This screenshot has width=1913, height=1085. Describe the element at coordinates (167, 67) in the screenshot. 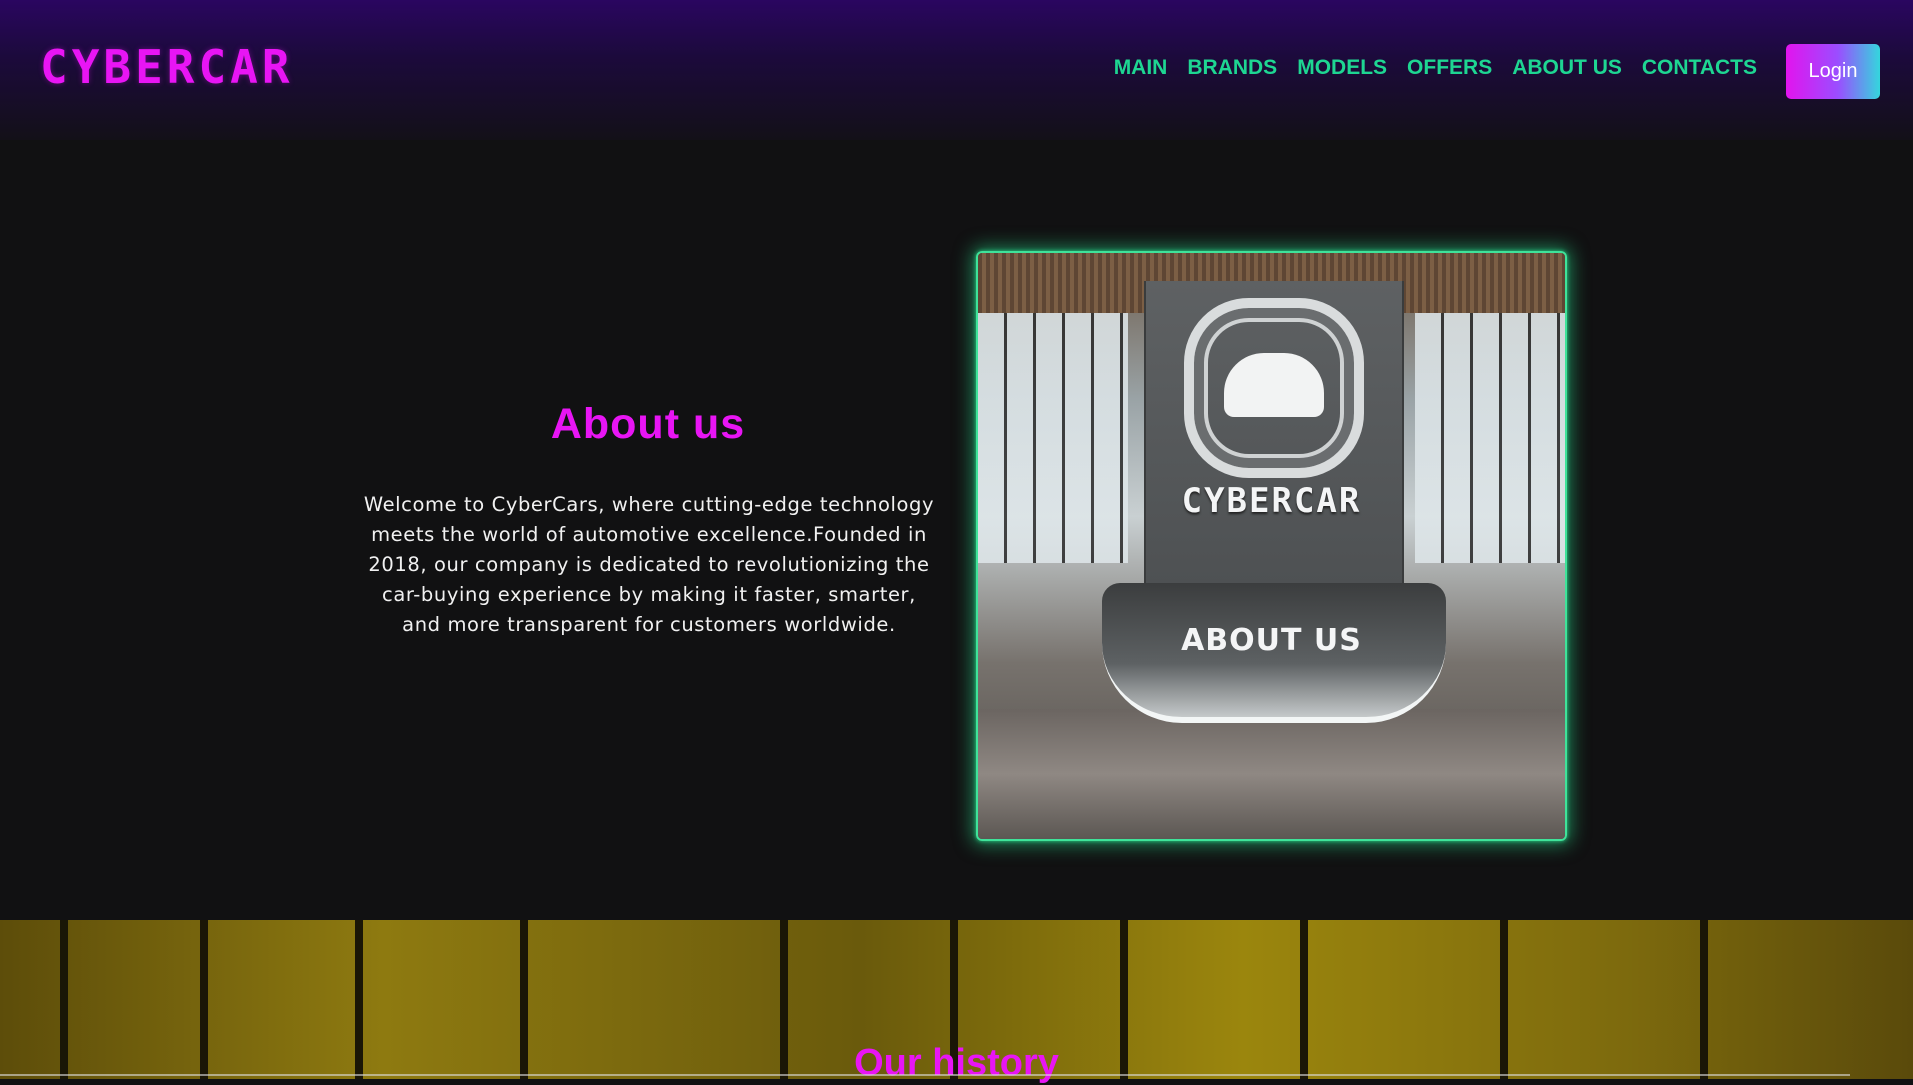

I see `site-logo: CYBERCAR` at that location.